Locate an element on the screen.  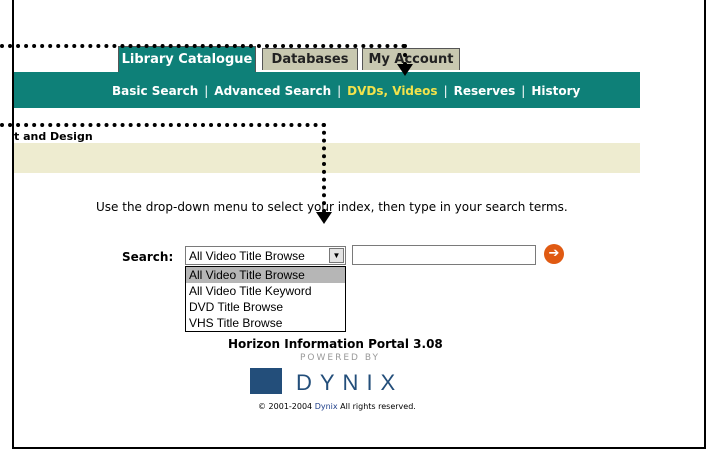
subnav-basic-search: Basic Search is located at coordinates (155, 91).